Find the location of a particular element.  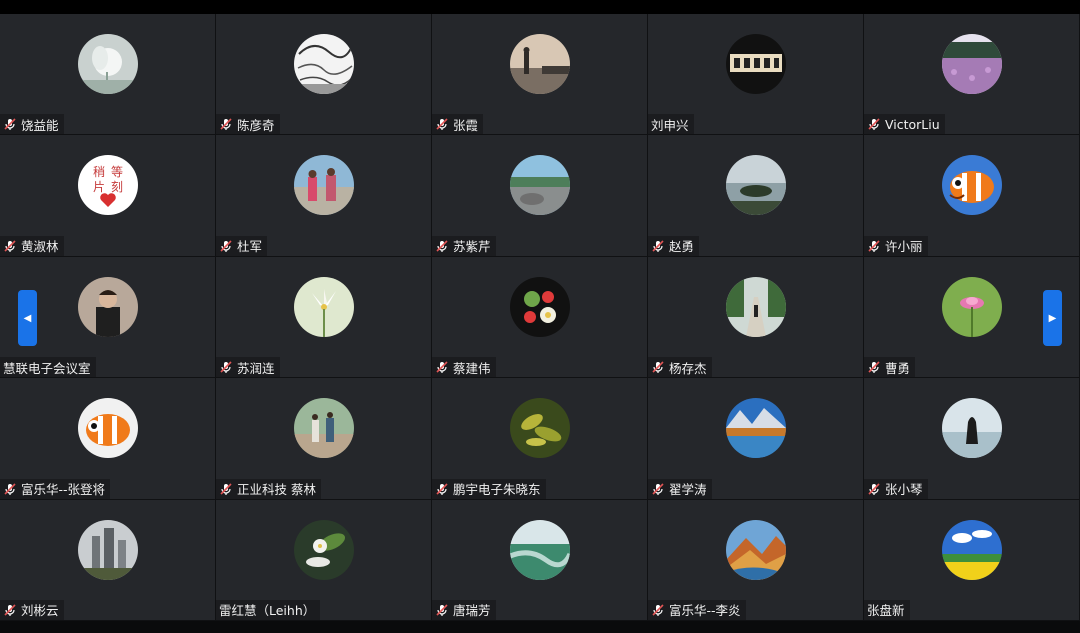

participant-name: 许小丽 is located at coordinates (904, 247).